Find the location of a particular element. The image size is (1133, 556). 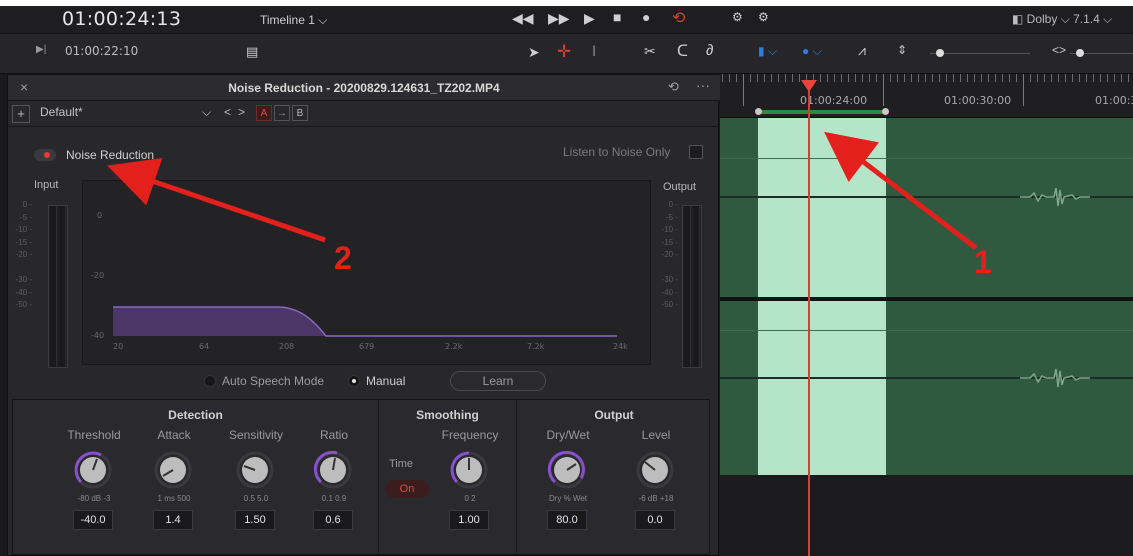

fast-forward-icon: ▶▶ is located at coordinates (559, 18).